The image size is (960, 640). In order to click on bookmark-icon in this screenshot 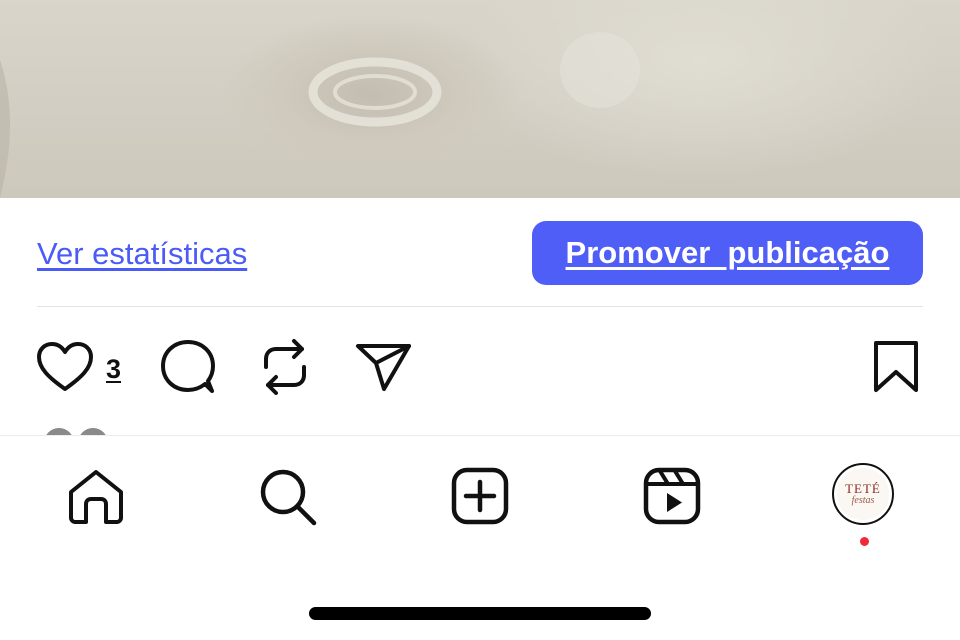, I will do `click(896, 369)`.